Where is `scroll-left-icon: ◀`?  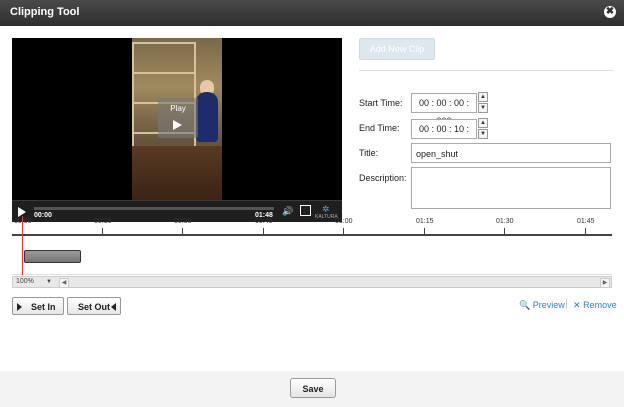 scroll-left-icon: ◀ is located at coordinates (64, 283).